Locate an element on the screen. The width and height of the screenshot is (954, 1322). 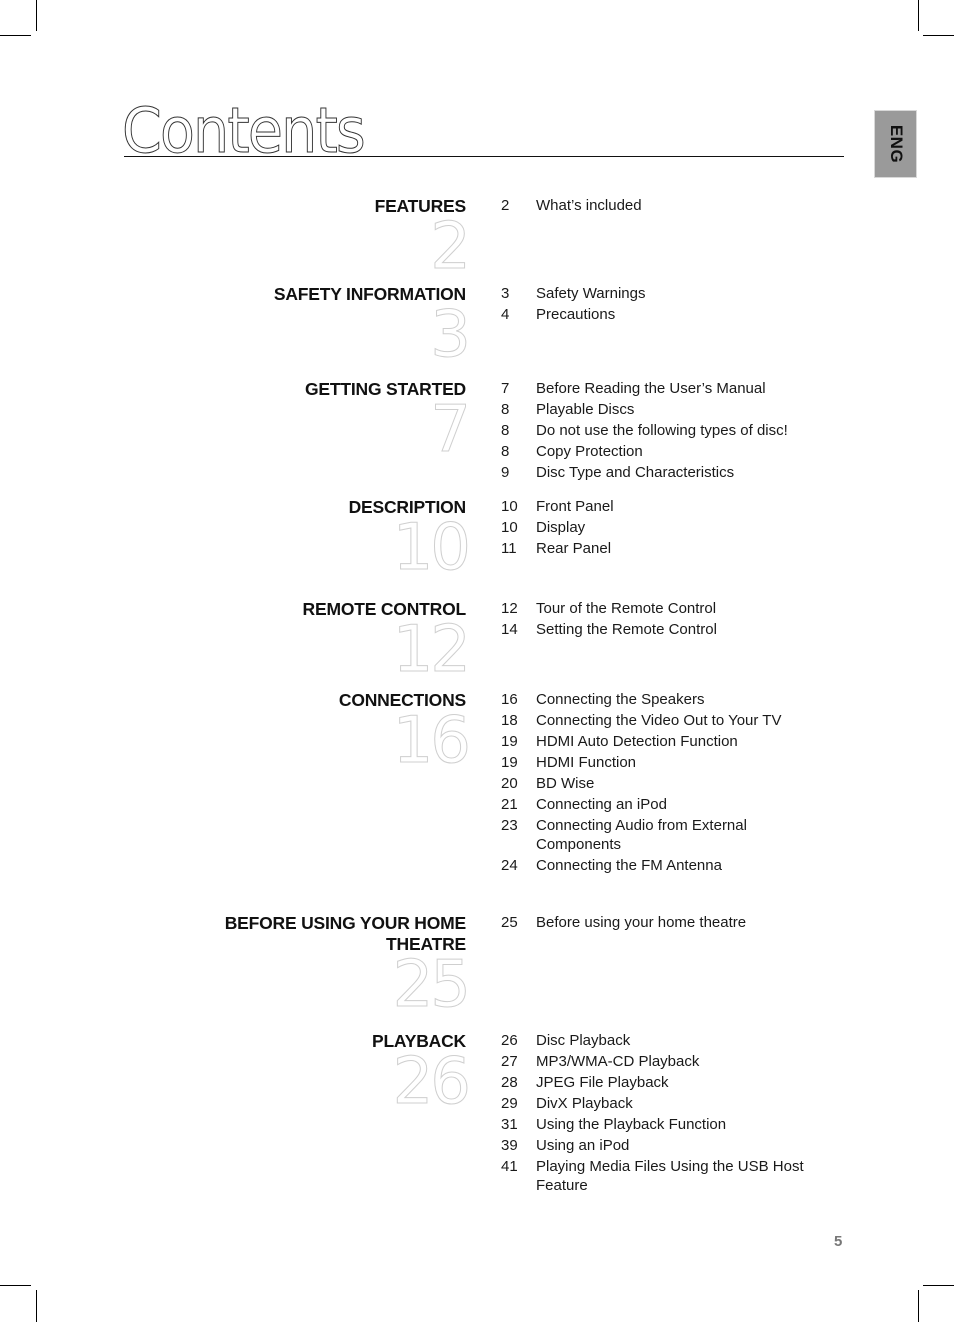
language-tab: ENG is located at coordinates (895, 144).